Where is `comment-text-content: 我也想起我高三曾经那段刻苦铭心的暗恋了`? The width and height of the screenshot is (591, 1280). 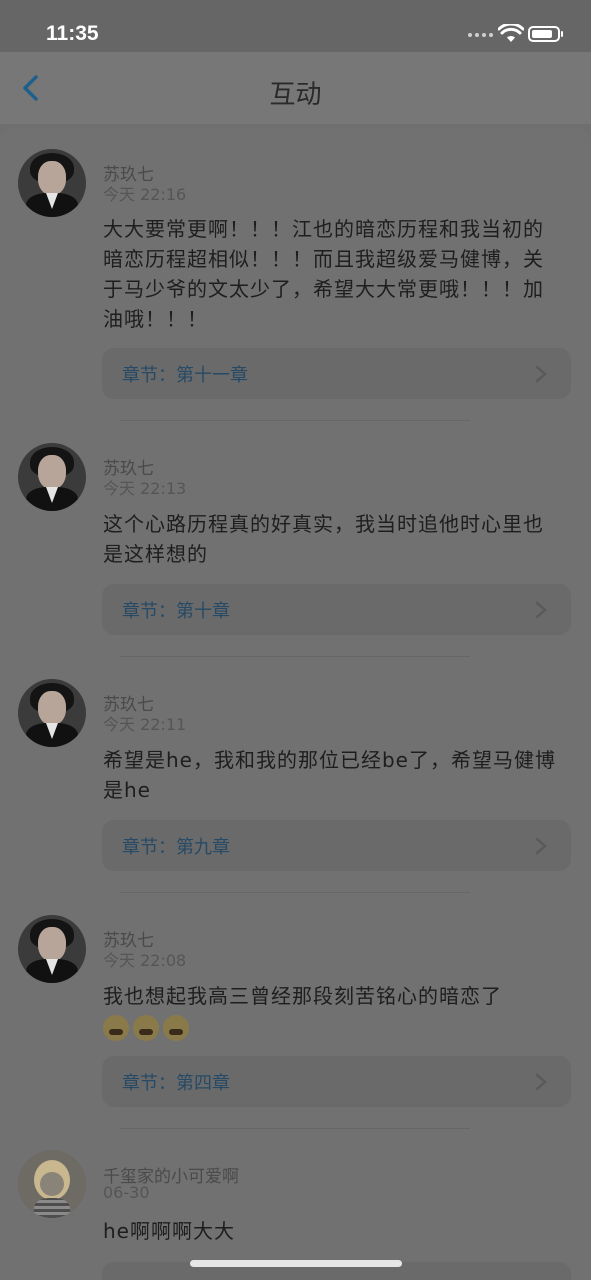
comment-text-content: 我也想起我高三曾经那段刻苦铭心的暗恋了 is located at coordinates (302, 996).